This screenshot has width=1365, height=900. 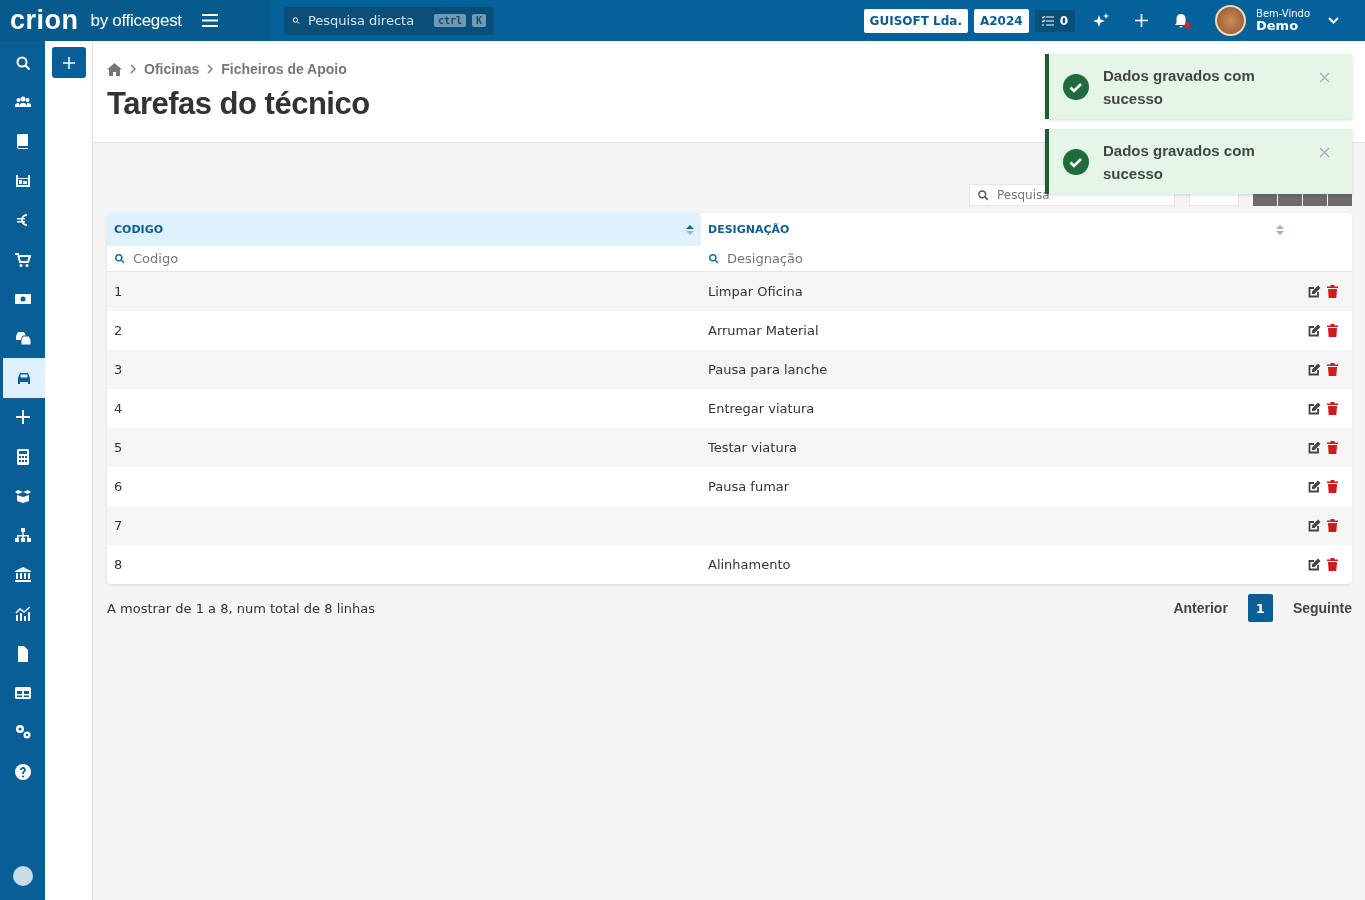 I want to click on table-cell: 7, so click(x=118, y=525).